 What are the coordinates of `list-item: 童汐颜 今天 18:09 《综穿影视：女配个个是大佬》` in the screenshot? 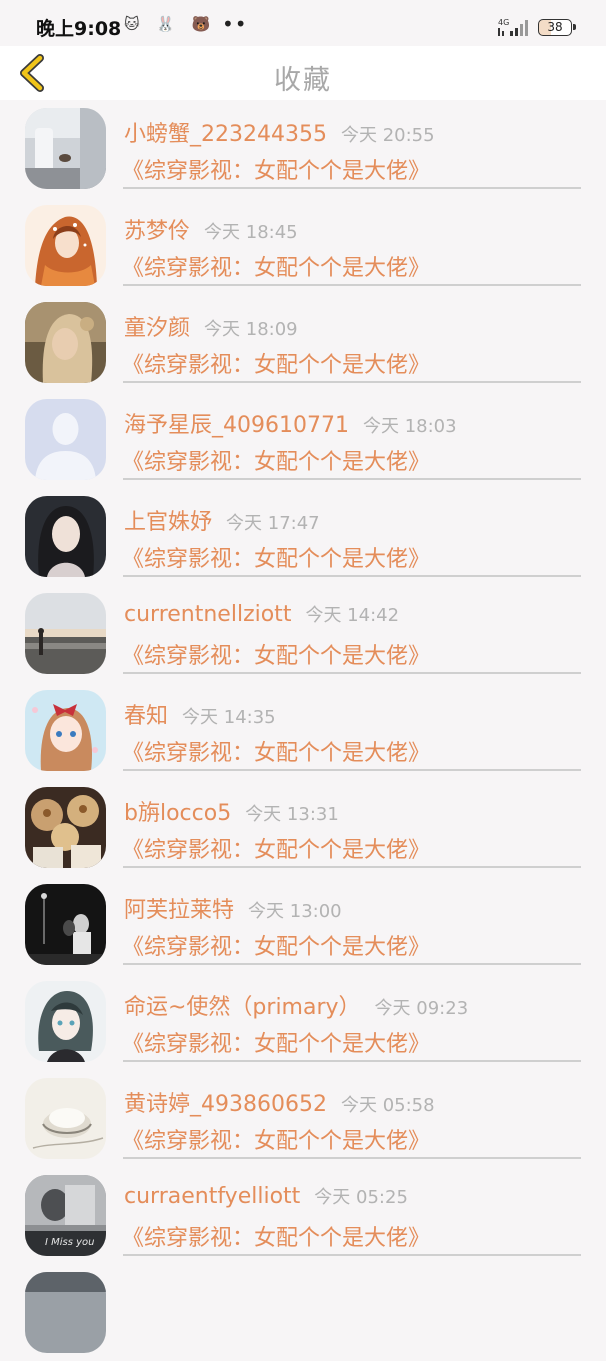 It's located at (303, 342).